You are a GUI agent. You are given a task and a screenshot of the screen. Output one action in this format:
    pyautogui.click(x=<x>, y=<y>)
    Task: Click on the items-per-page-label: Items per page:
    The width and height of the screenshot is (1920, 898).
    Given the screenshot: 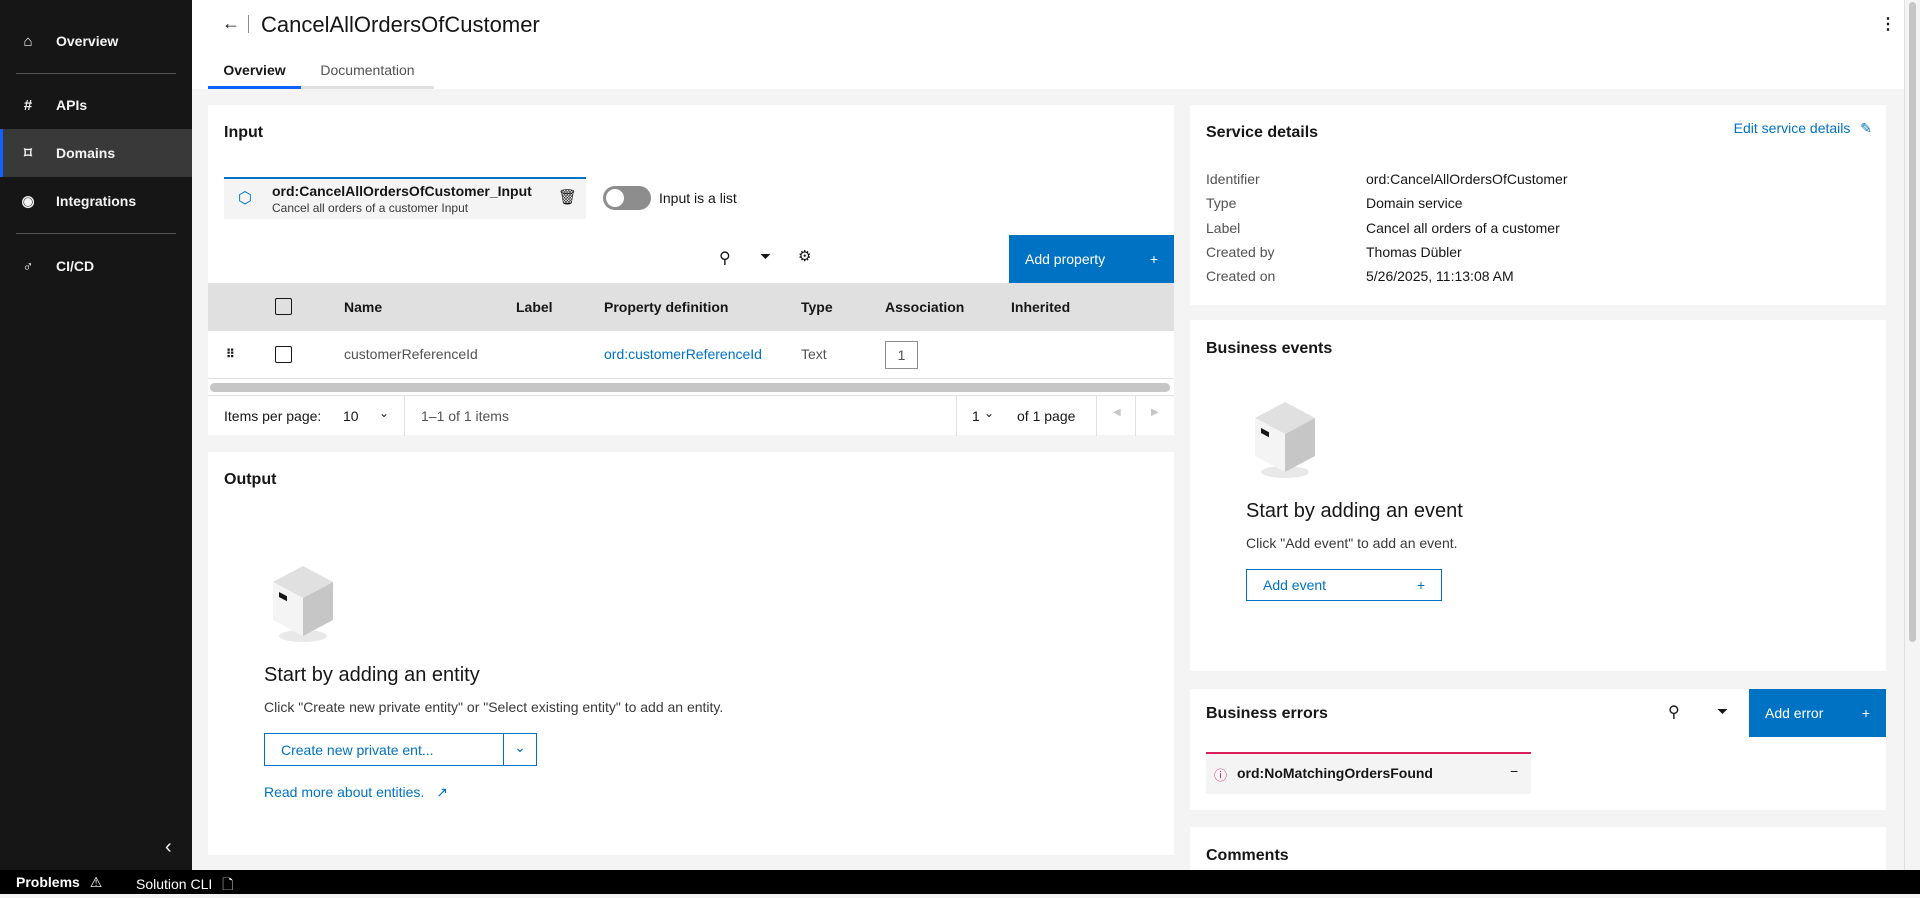 What is the action you would take?
    pyautogui.click(x=273, y=416)
    